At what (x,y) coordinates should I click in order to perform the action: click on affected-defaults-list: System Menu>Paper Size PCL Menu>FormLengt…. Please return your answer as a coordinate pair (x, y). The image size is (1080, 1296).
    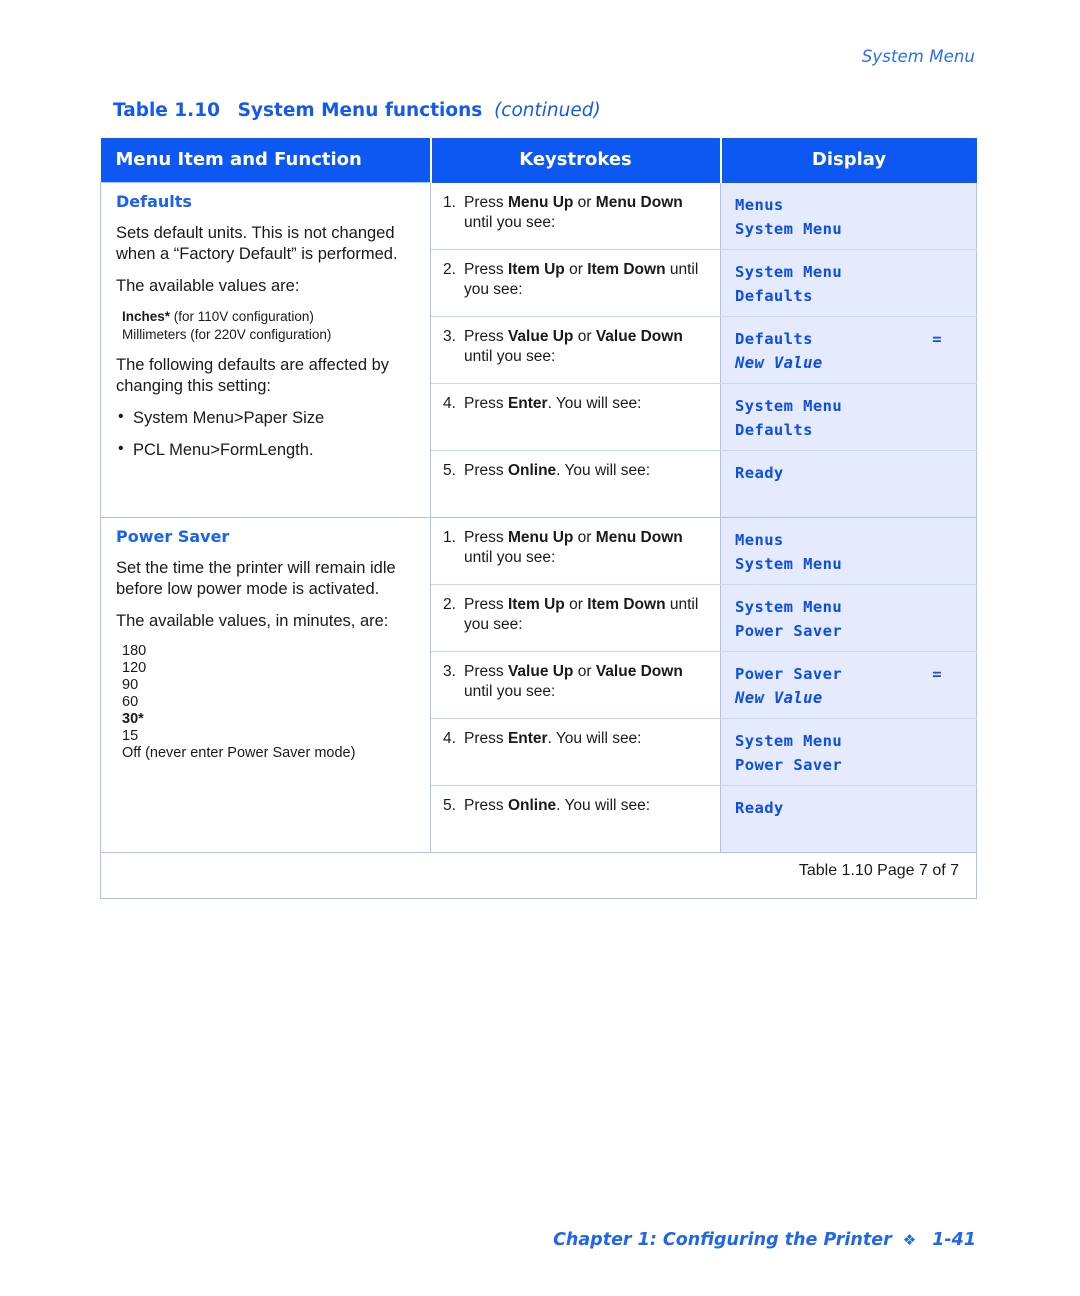
    Looking at the image, I should click on (266, 434).